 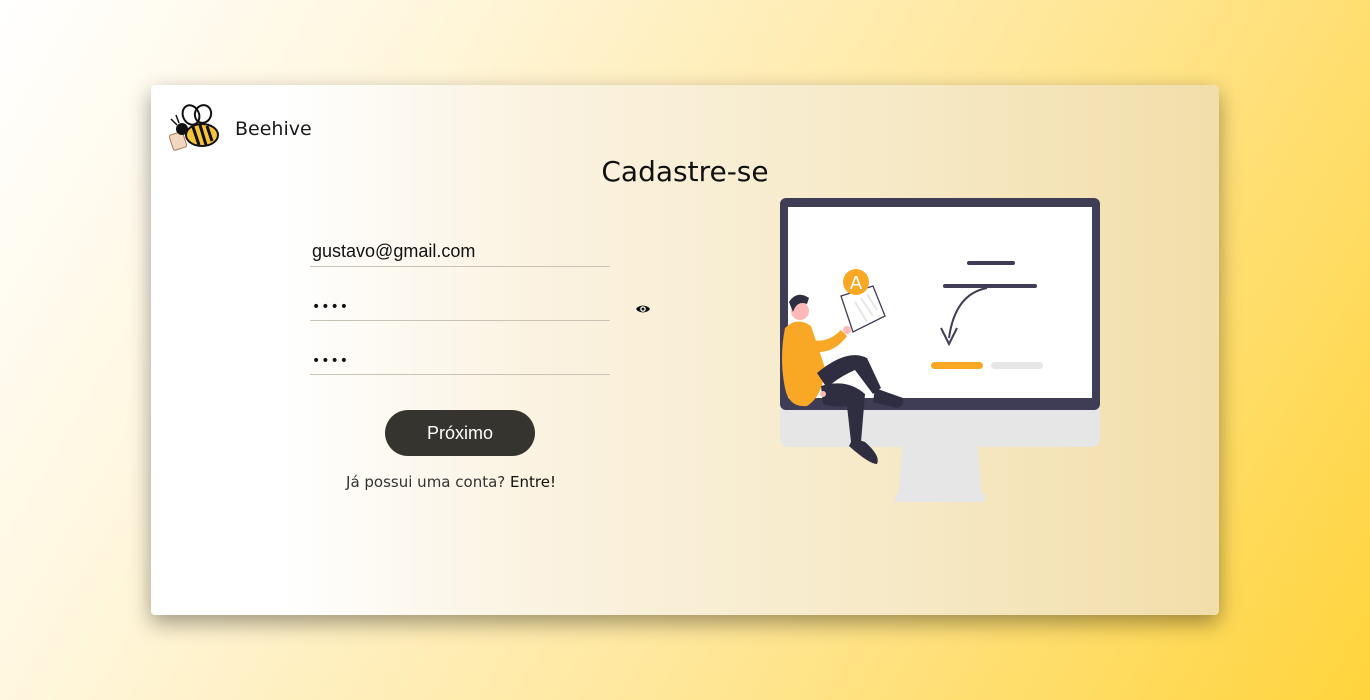 I want to click on page-title: Cadastre-se, so click(x=685, y=171).